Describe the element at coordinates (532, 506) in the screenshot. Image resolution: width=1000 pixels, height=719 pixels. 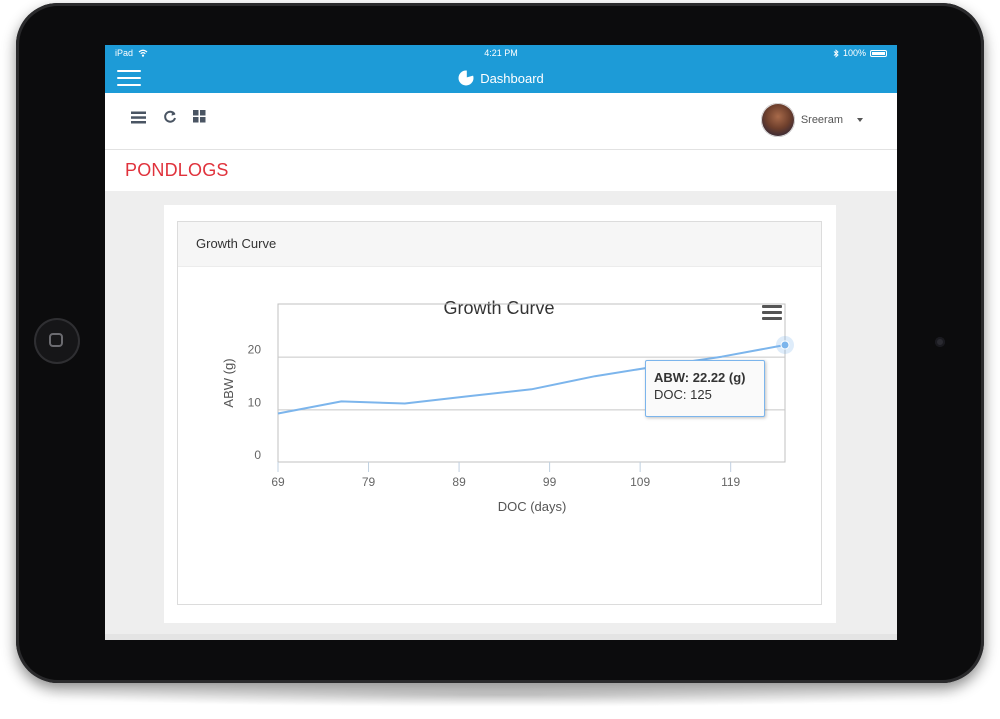
I see `x-axis-label: DOC (days)` at that location.